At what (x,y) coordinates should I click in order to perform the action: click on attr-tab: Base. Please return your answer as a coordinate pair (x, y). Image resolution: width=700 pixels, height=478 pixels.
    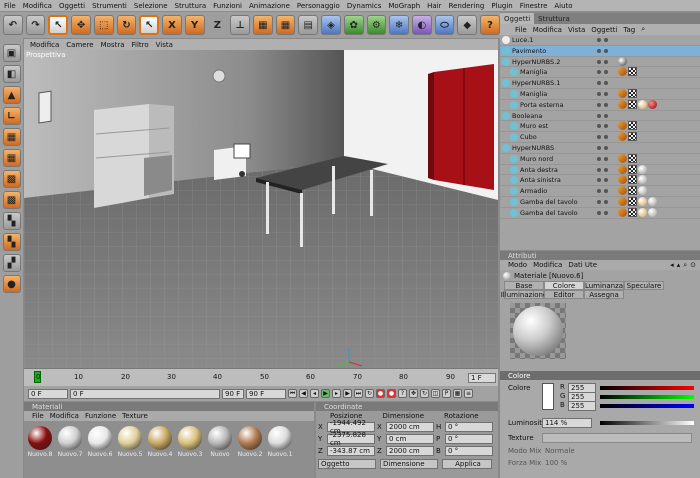
    Looking at the image, I should click on (524, 285).